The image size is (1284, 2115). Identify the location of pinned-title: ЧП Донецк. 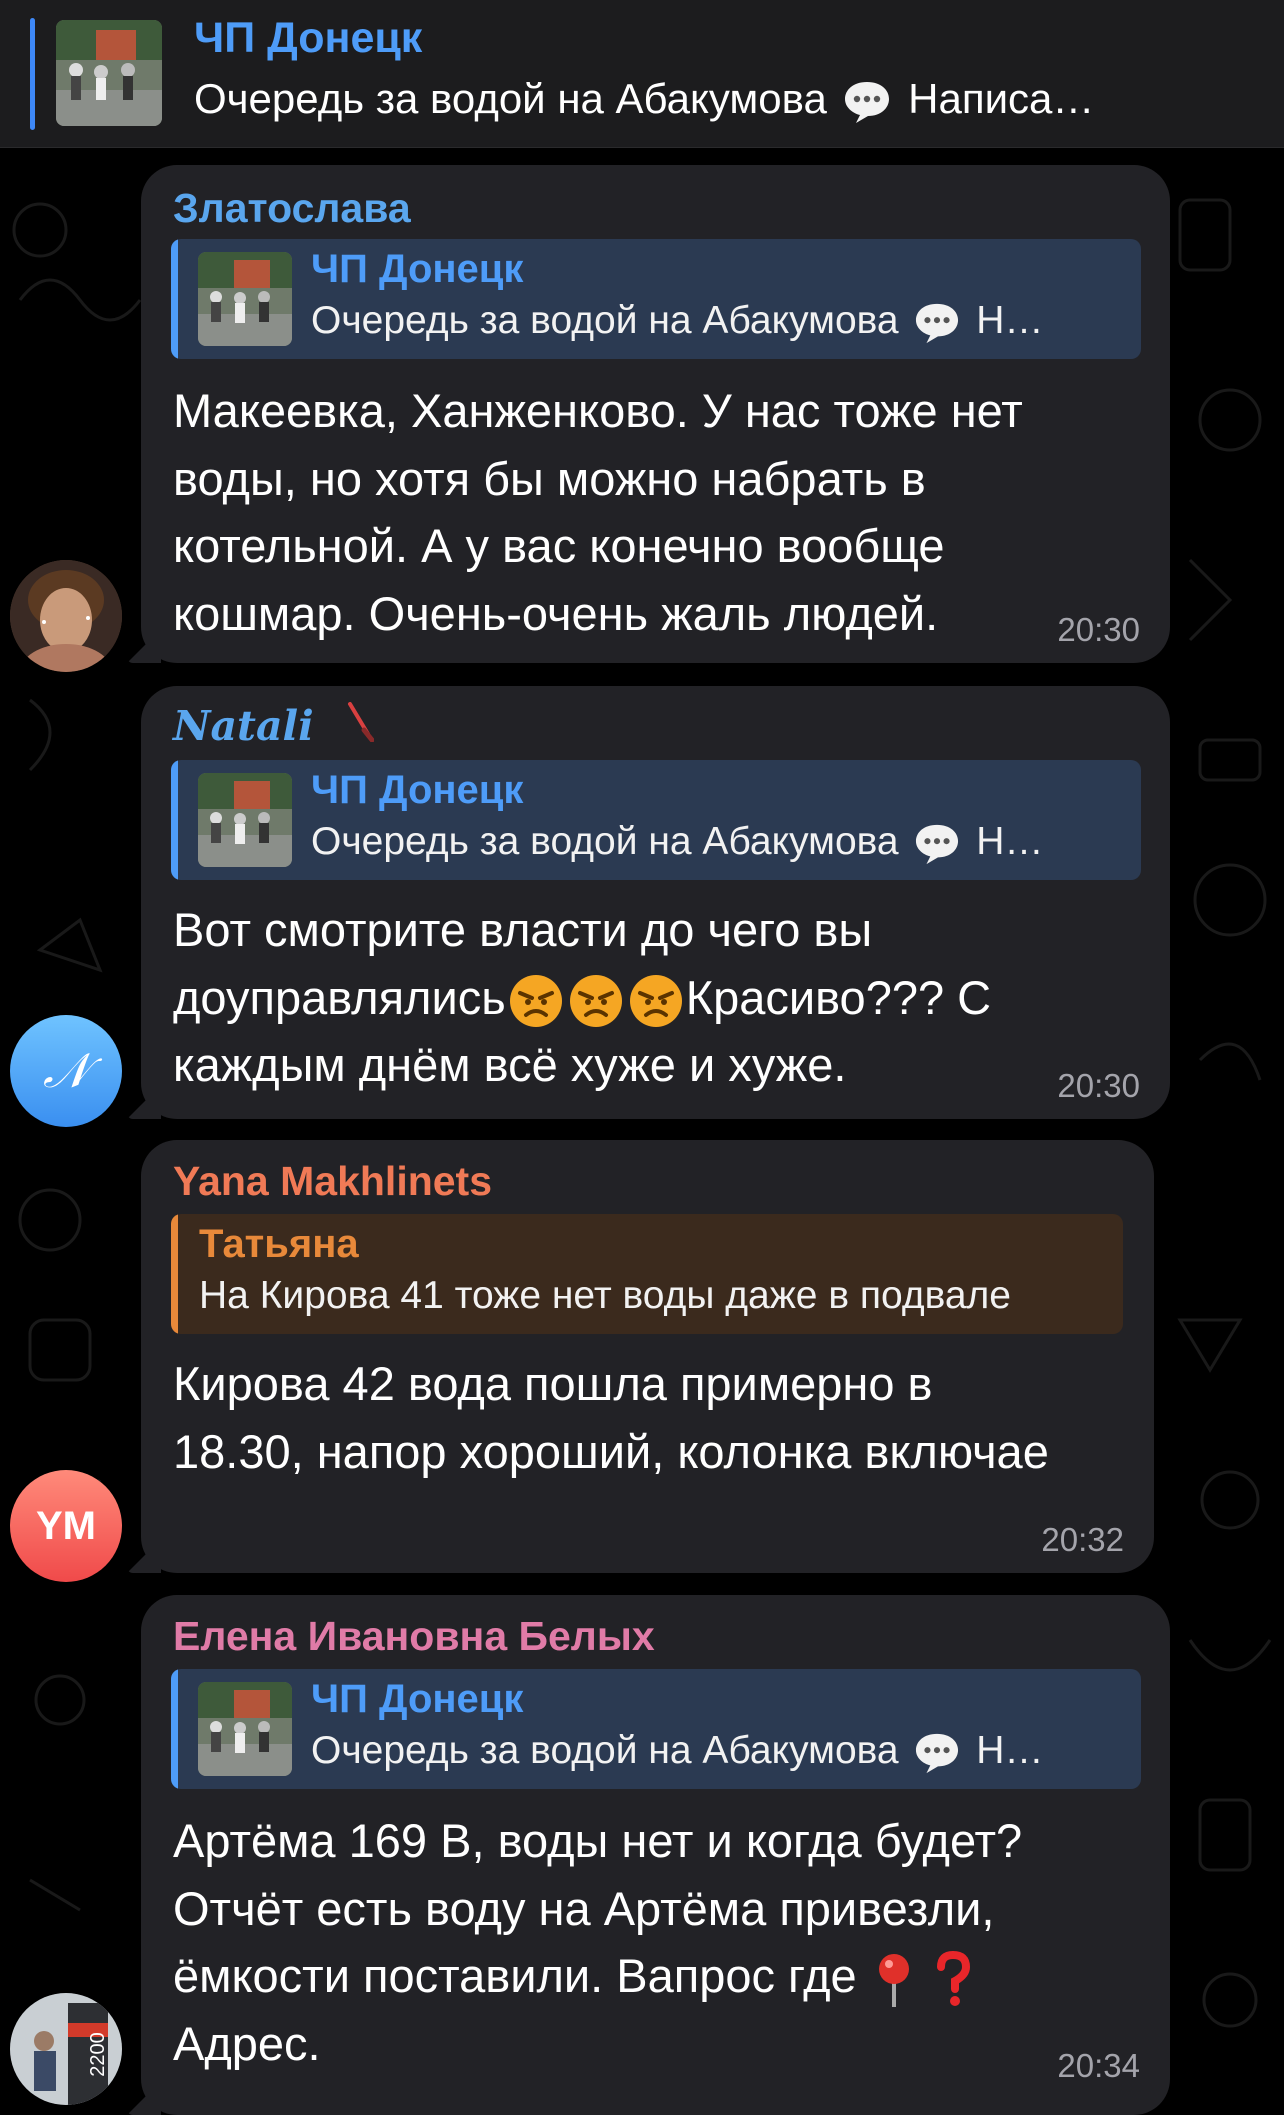
(308, 38).